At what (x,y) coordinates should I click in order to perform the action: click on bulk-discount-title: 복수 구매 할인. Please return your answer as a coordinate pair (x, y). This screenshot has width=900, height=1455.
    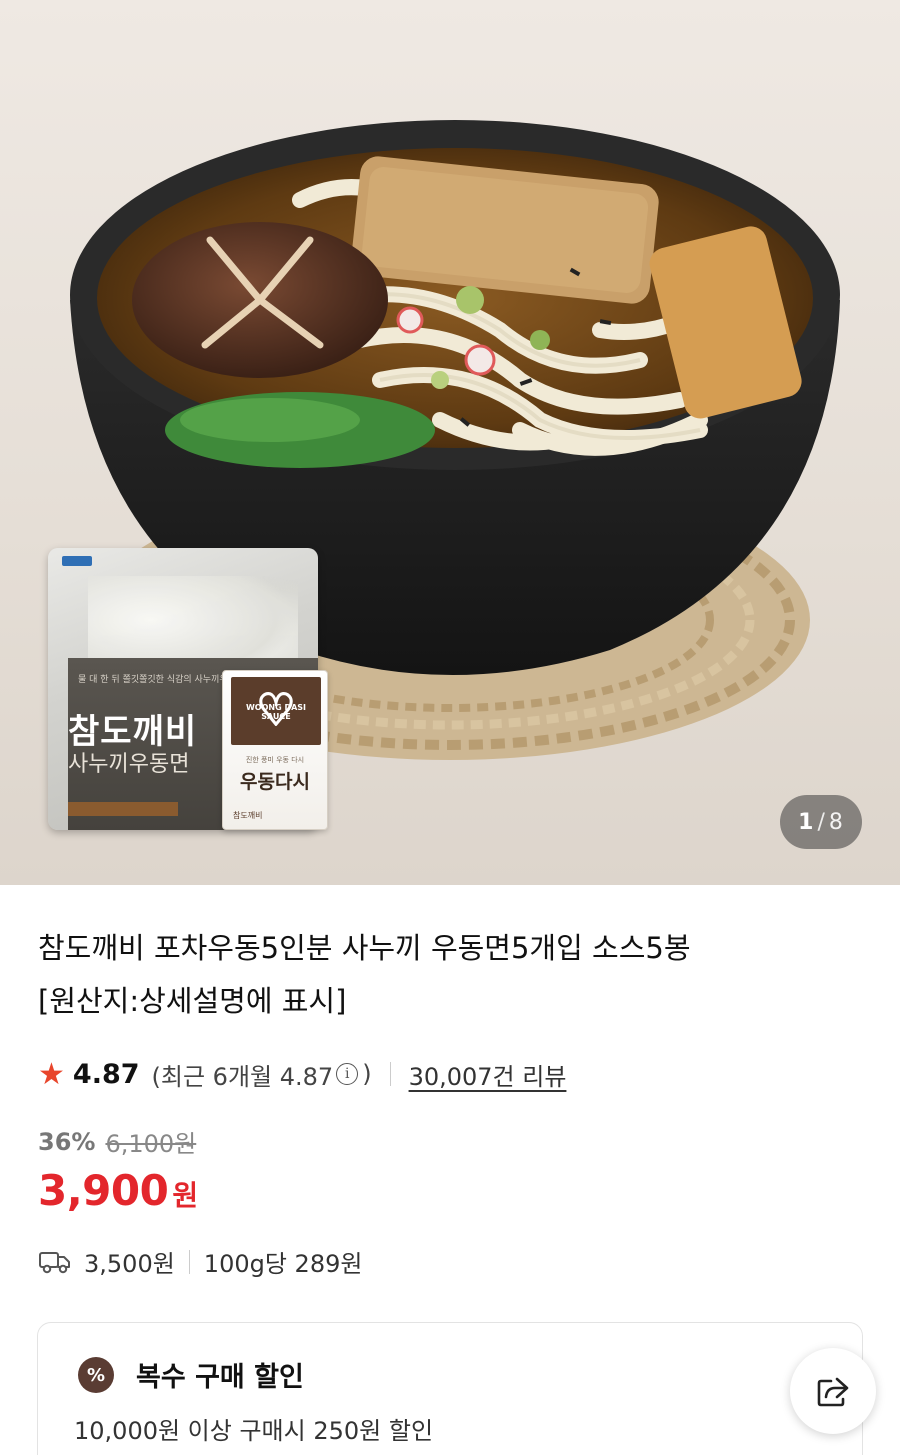
    Looking at the image, I should click on (220, 1377).